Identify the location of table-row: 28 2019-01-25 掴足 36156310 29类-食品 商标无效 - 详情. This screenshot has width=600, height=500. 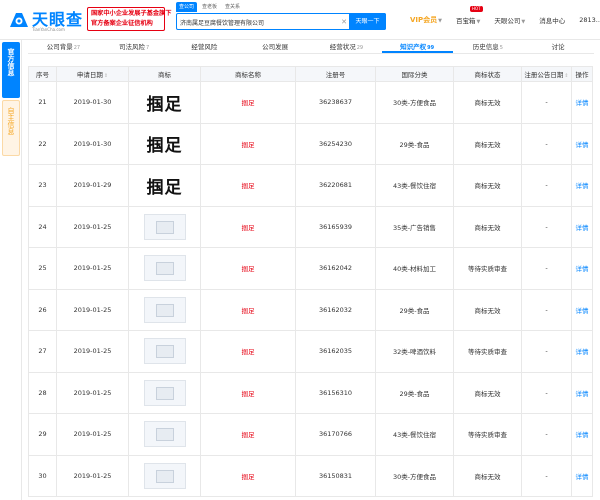
(310, 392).